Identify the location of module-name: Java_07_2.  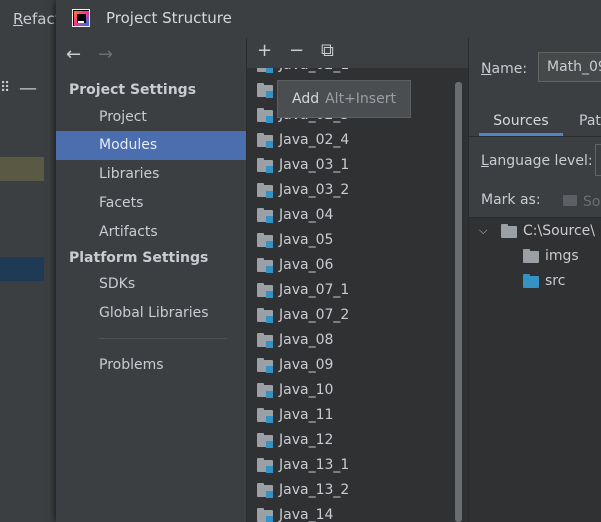
(314, 315).